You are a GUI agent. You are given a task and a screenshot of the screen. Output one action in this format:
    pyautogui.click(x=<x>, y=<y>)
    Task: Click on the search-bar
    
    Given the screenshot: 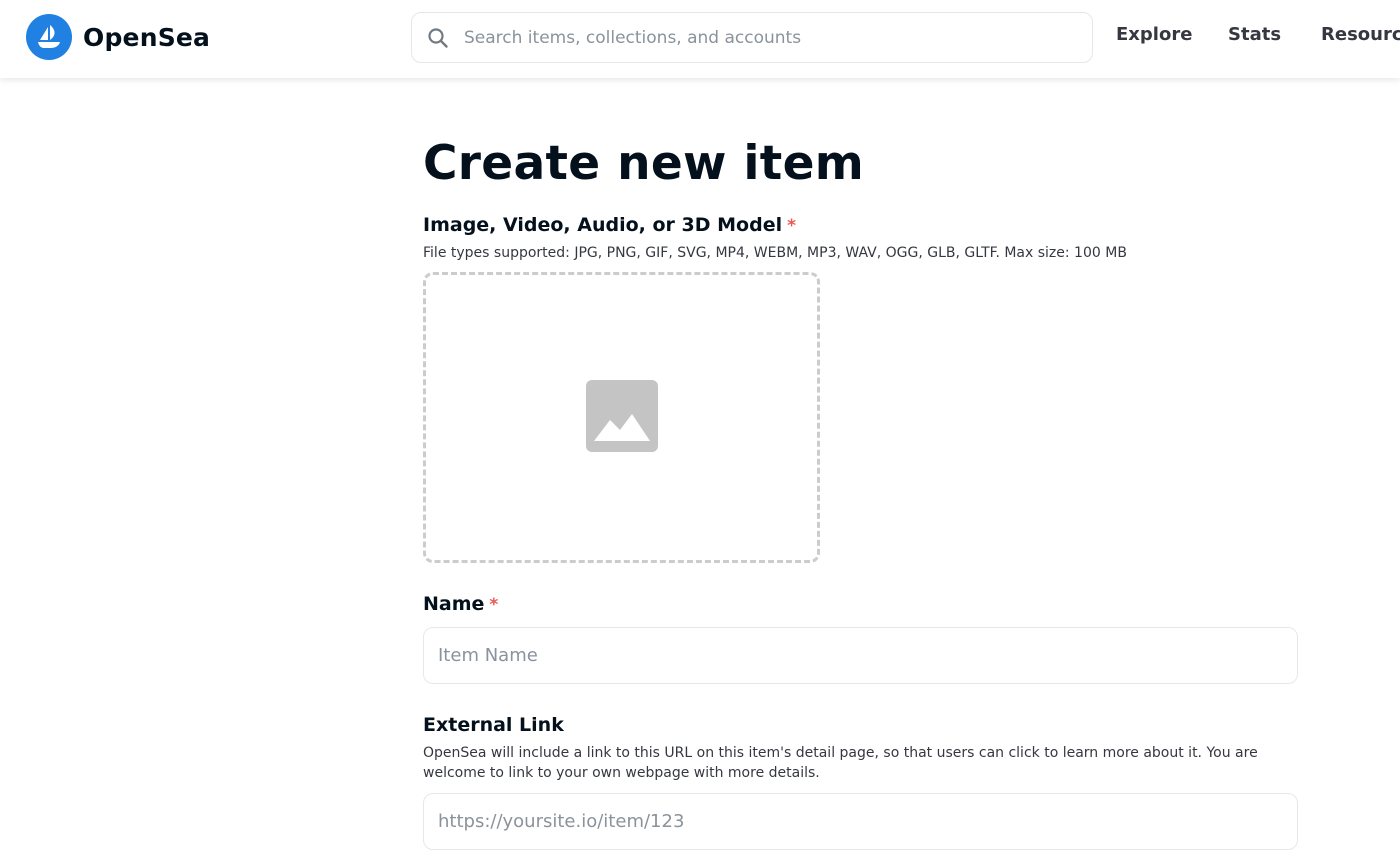 What is the action you would take?
    pyautogui.click(x=752, y=37)
    